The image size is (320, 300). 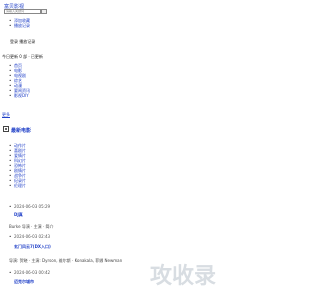 What do you see at coordinates (151, 247) in the screenshot?
I see `article-title: 玄门风云7(DX入口)` at bounding box center [151, 247].